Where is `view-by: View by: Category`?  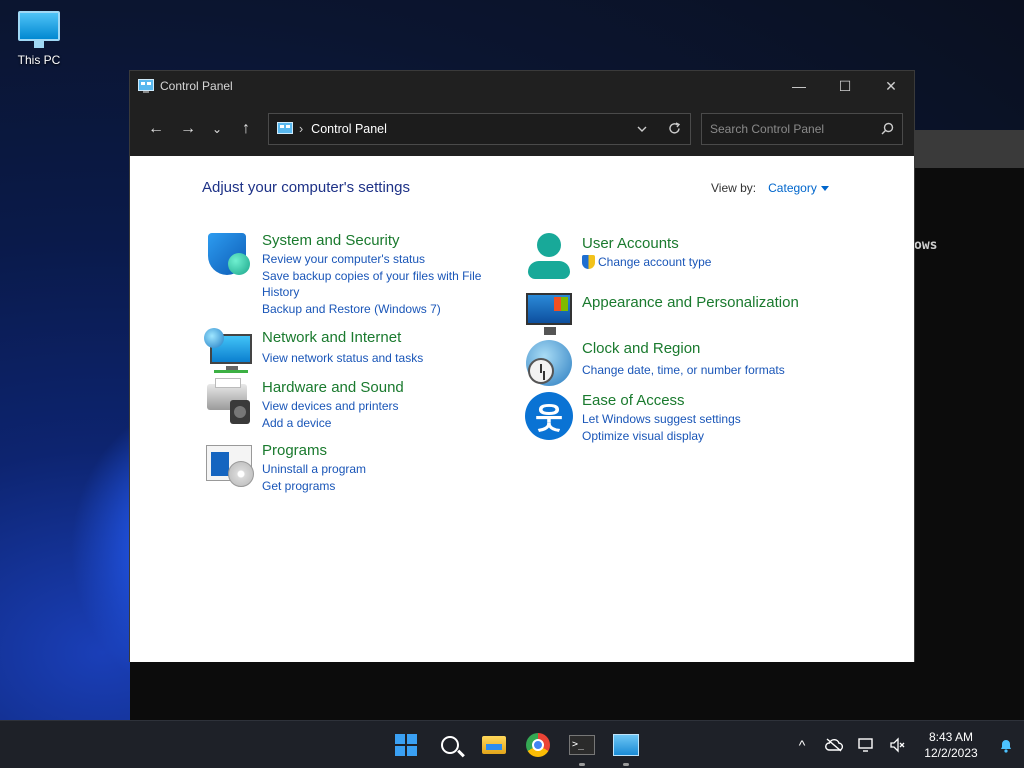
view-by: View by: Category is located at coordinates (770, 188).